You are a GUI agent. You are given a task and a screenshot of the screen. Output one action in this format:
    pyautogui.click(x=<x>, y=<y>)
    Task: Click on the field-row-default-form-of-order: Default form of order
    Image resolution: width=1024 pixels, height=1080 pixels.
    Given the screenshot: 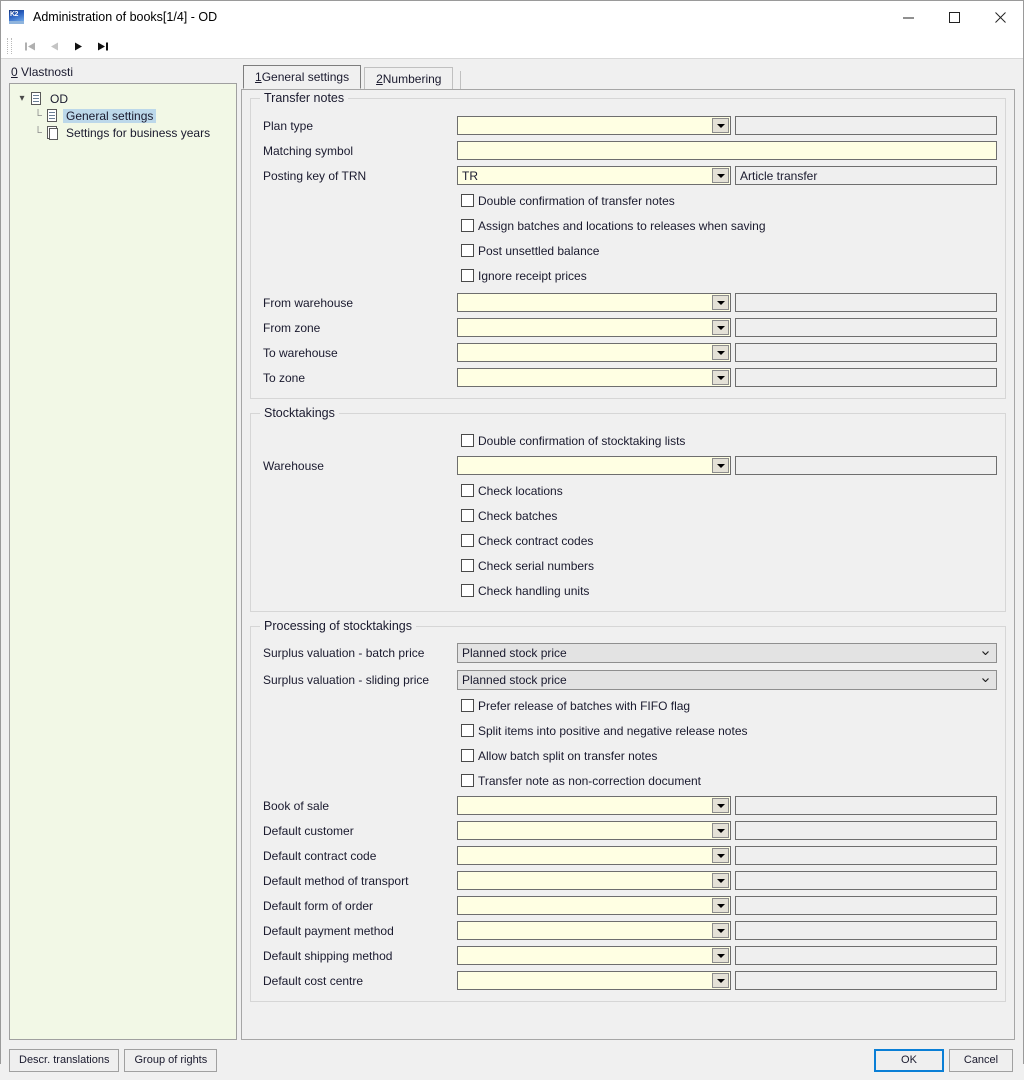 What is the action you would take?
    pyautogui.click(x=628, y=905)
    